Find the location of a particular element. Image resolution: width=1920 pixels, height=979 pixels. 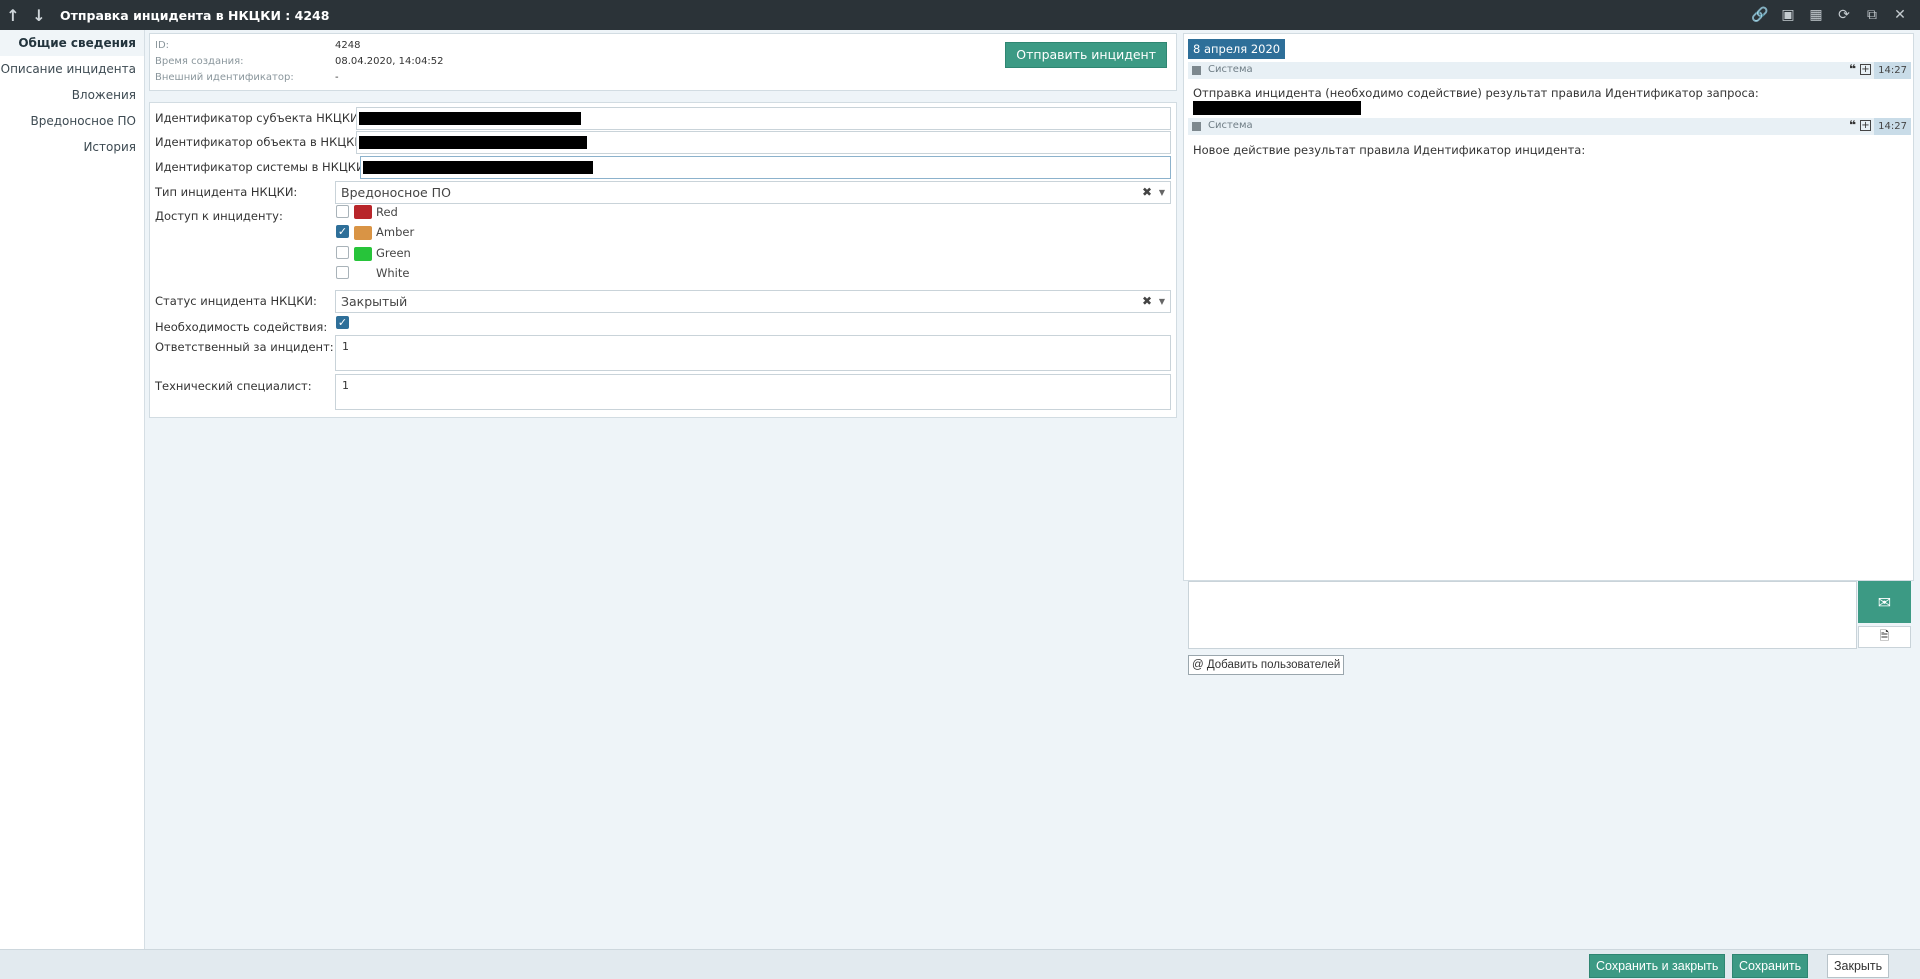

tlp-green-checkbox is located at coordinates (342, 252).